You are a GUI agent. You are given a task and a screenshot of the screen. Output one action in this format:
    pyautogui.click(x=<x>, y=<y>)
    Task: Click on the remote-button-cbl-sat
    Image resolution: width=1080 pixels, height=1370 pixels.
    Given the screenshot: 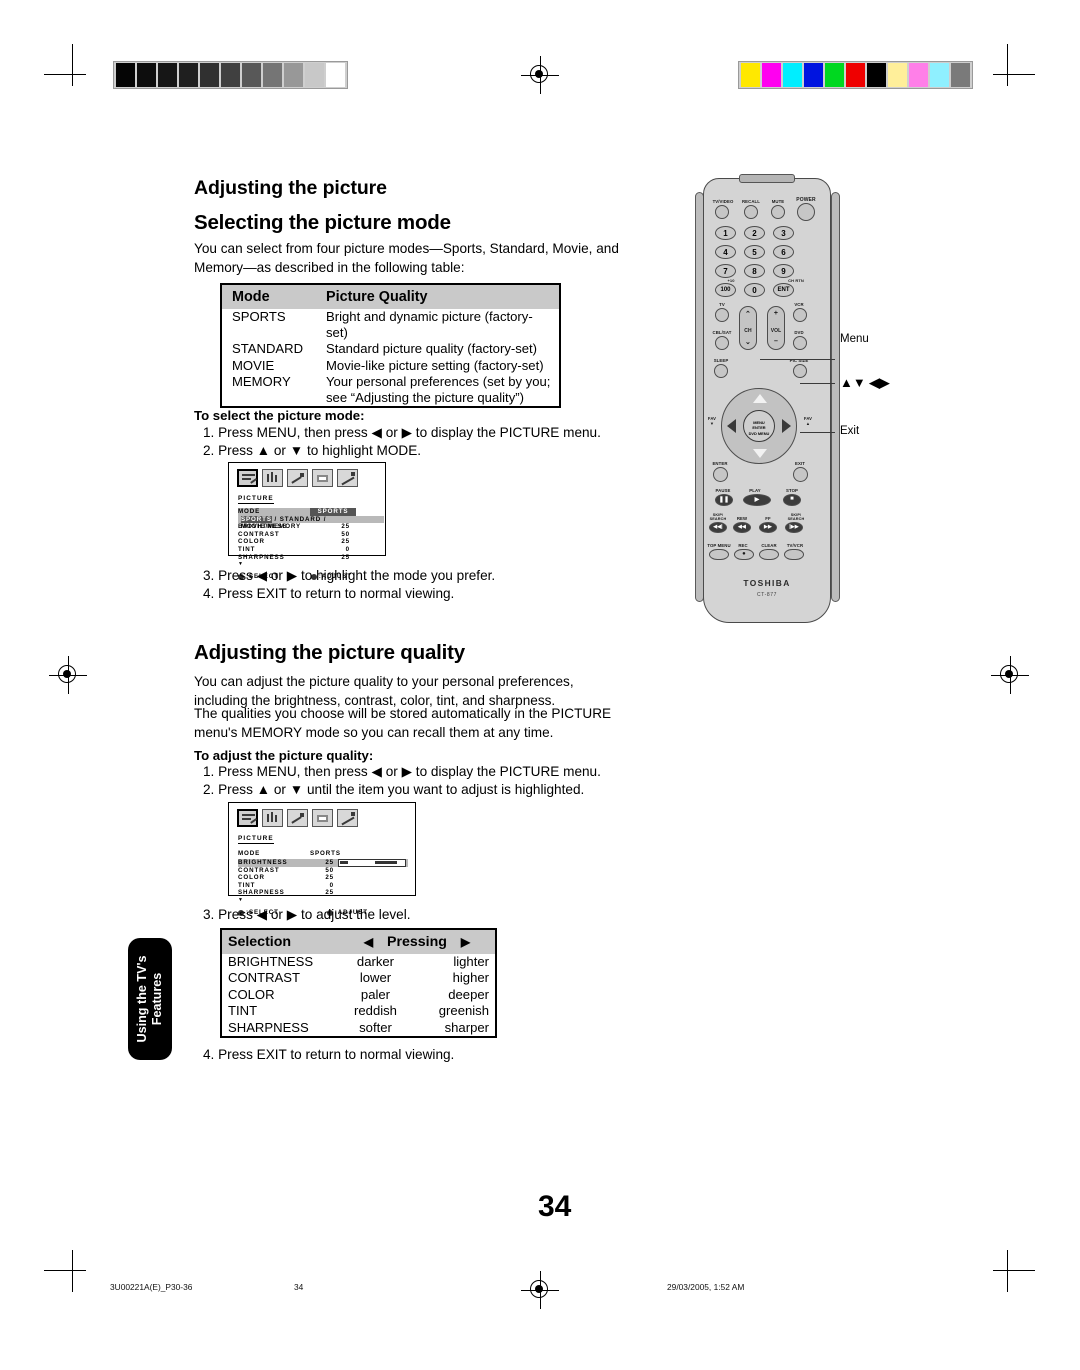 What is the action you would take?
    pyautogui.click(x=722, y=343)
    